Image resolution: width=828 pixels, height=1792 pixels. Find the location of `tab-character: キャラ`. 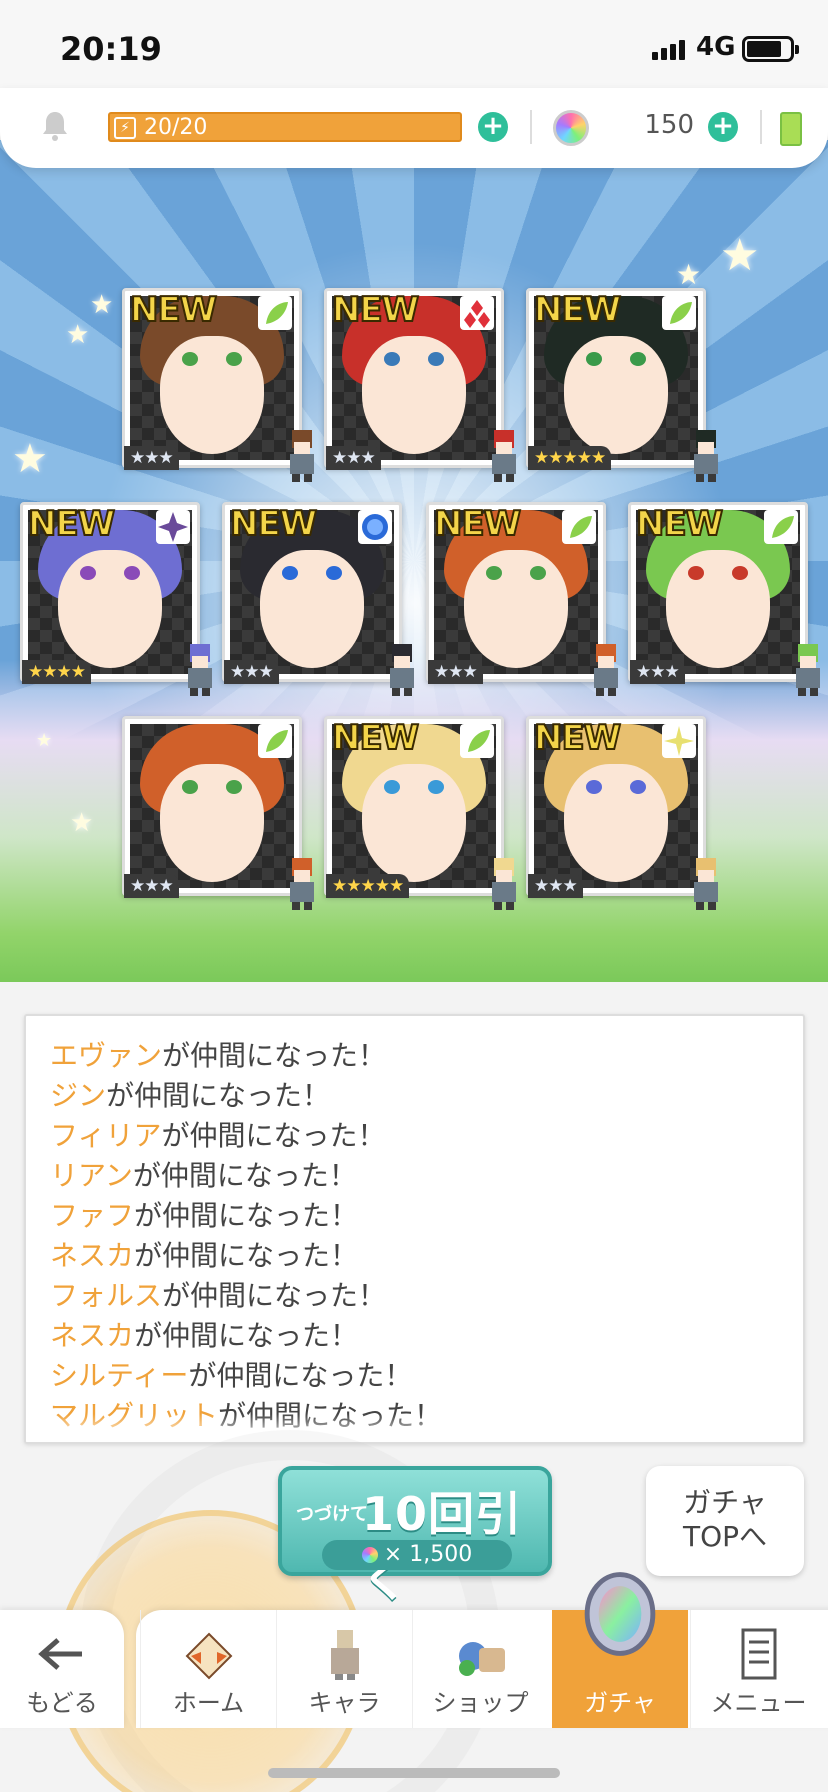

tab-character: キャラ is located at coordinates (344, 1669).